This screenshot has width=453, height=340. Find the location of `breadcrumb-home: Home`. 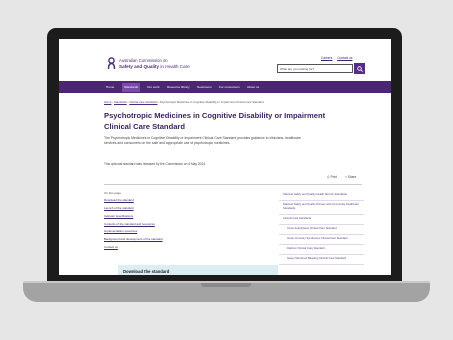

breadcrumb-home: Home is located at coordinates (107, 102).